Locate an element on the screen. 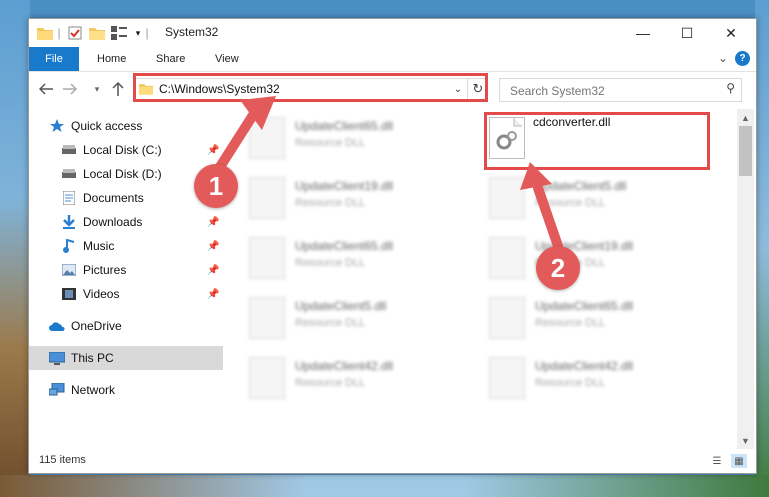 The image size is (769, 497). file-name: UpdateClient19.dll is located at coordinates (344, 186).